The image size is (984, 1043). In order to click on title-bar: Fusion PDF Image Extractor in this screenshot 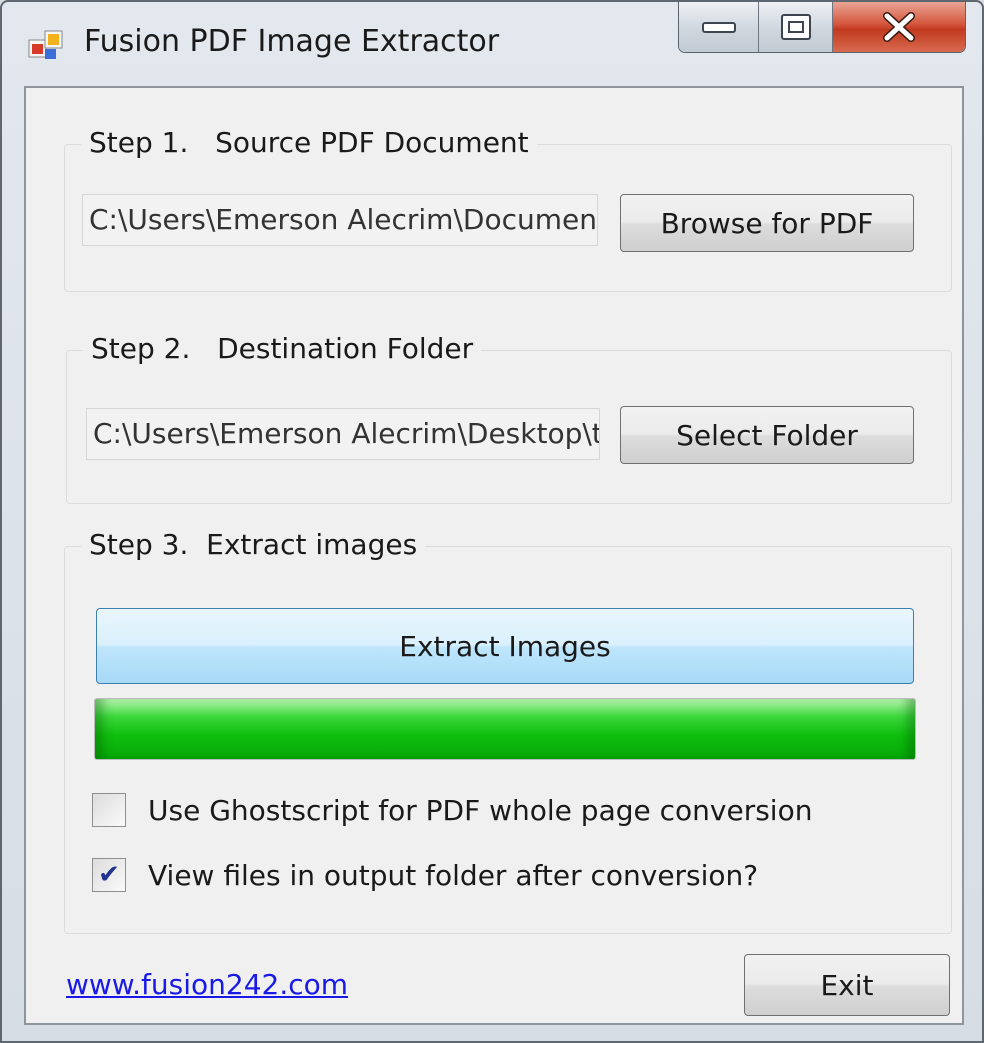, I will do `click(492, 44)`.